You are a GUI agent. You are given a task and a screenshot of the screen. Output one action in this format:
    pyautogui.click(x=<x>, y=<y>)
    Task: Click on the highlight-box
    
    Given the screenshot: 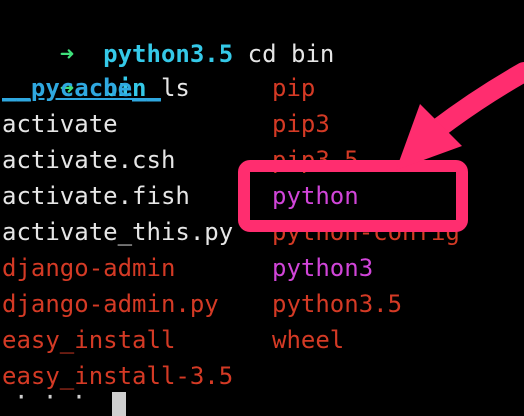 What is the action you would take?
    pyautogui.click(x=353, y=196)
    